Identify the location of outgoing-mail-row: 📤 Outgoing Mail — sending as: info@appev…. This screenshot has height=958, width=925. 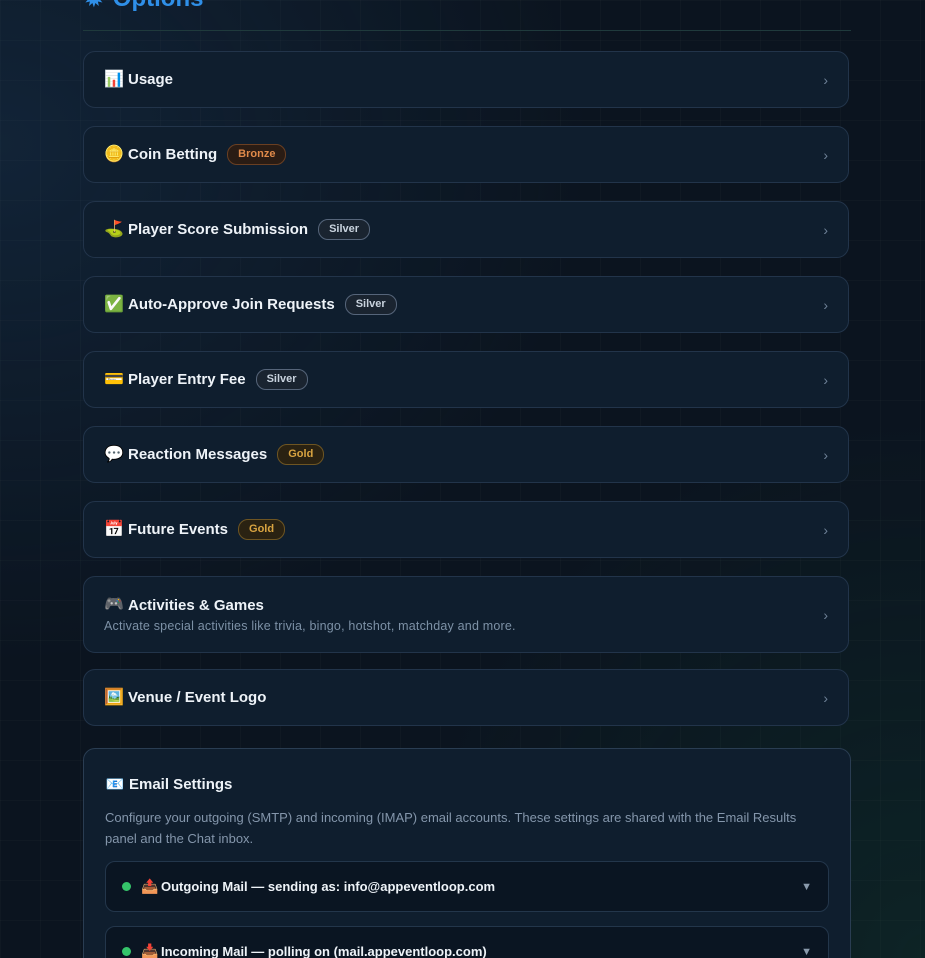
(467, 886).